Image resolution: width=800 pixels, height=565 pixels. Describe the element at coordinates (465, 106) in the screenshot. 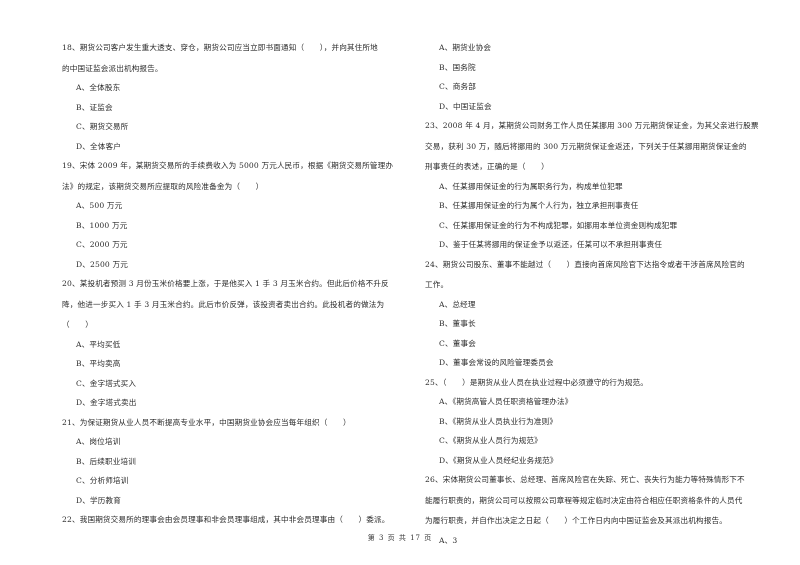

I see `answer-option: D、中国证监会` at that location.